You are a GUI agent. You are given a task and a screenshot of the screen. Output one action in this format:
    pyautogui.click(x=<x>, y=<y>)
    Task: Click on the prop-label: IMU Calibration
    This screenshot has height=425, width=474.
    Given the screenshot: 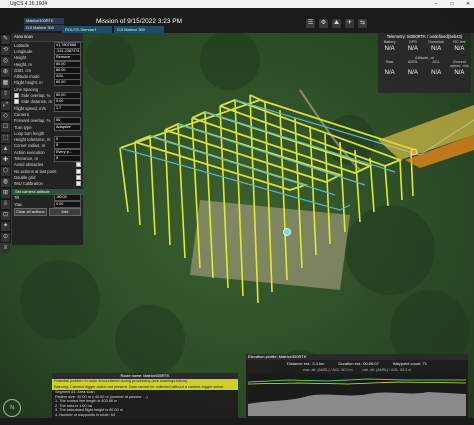 What is the action you would take?
    pyautogui.click(x=28, y=184)
    